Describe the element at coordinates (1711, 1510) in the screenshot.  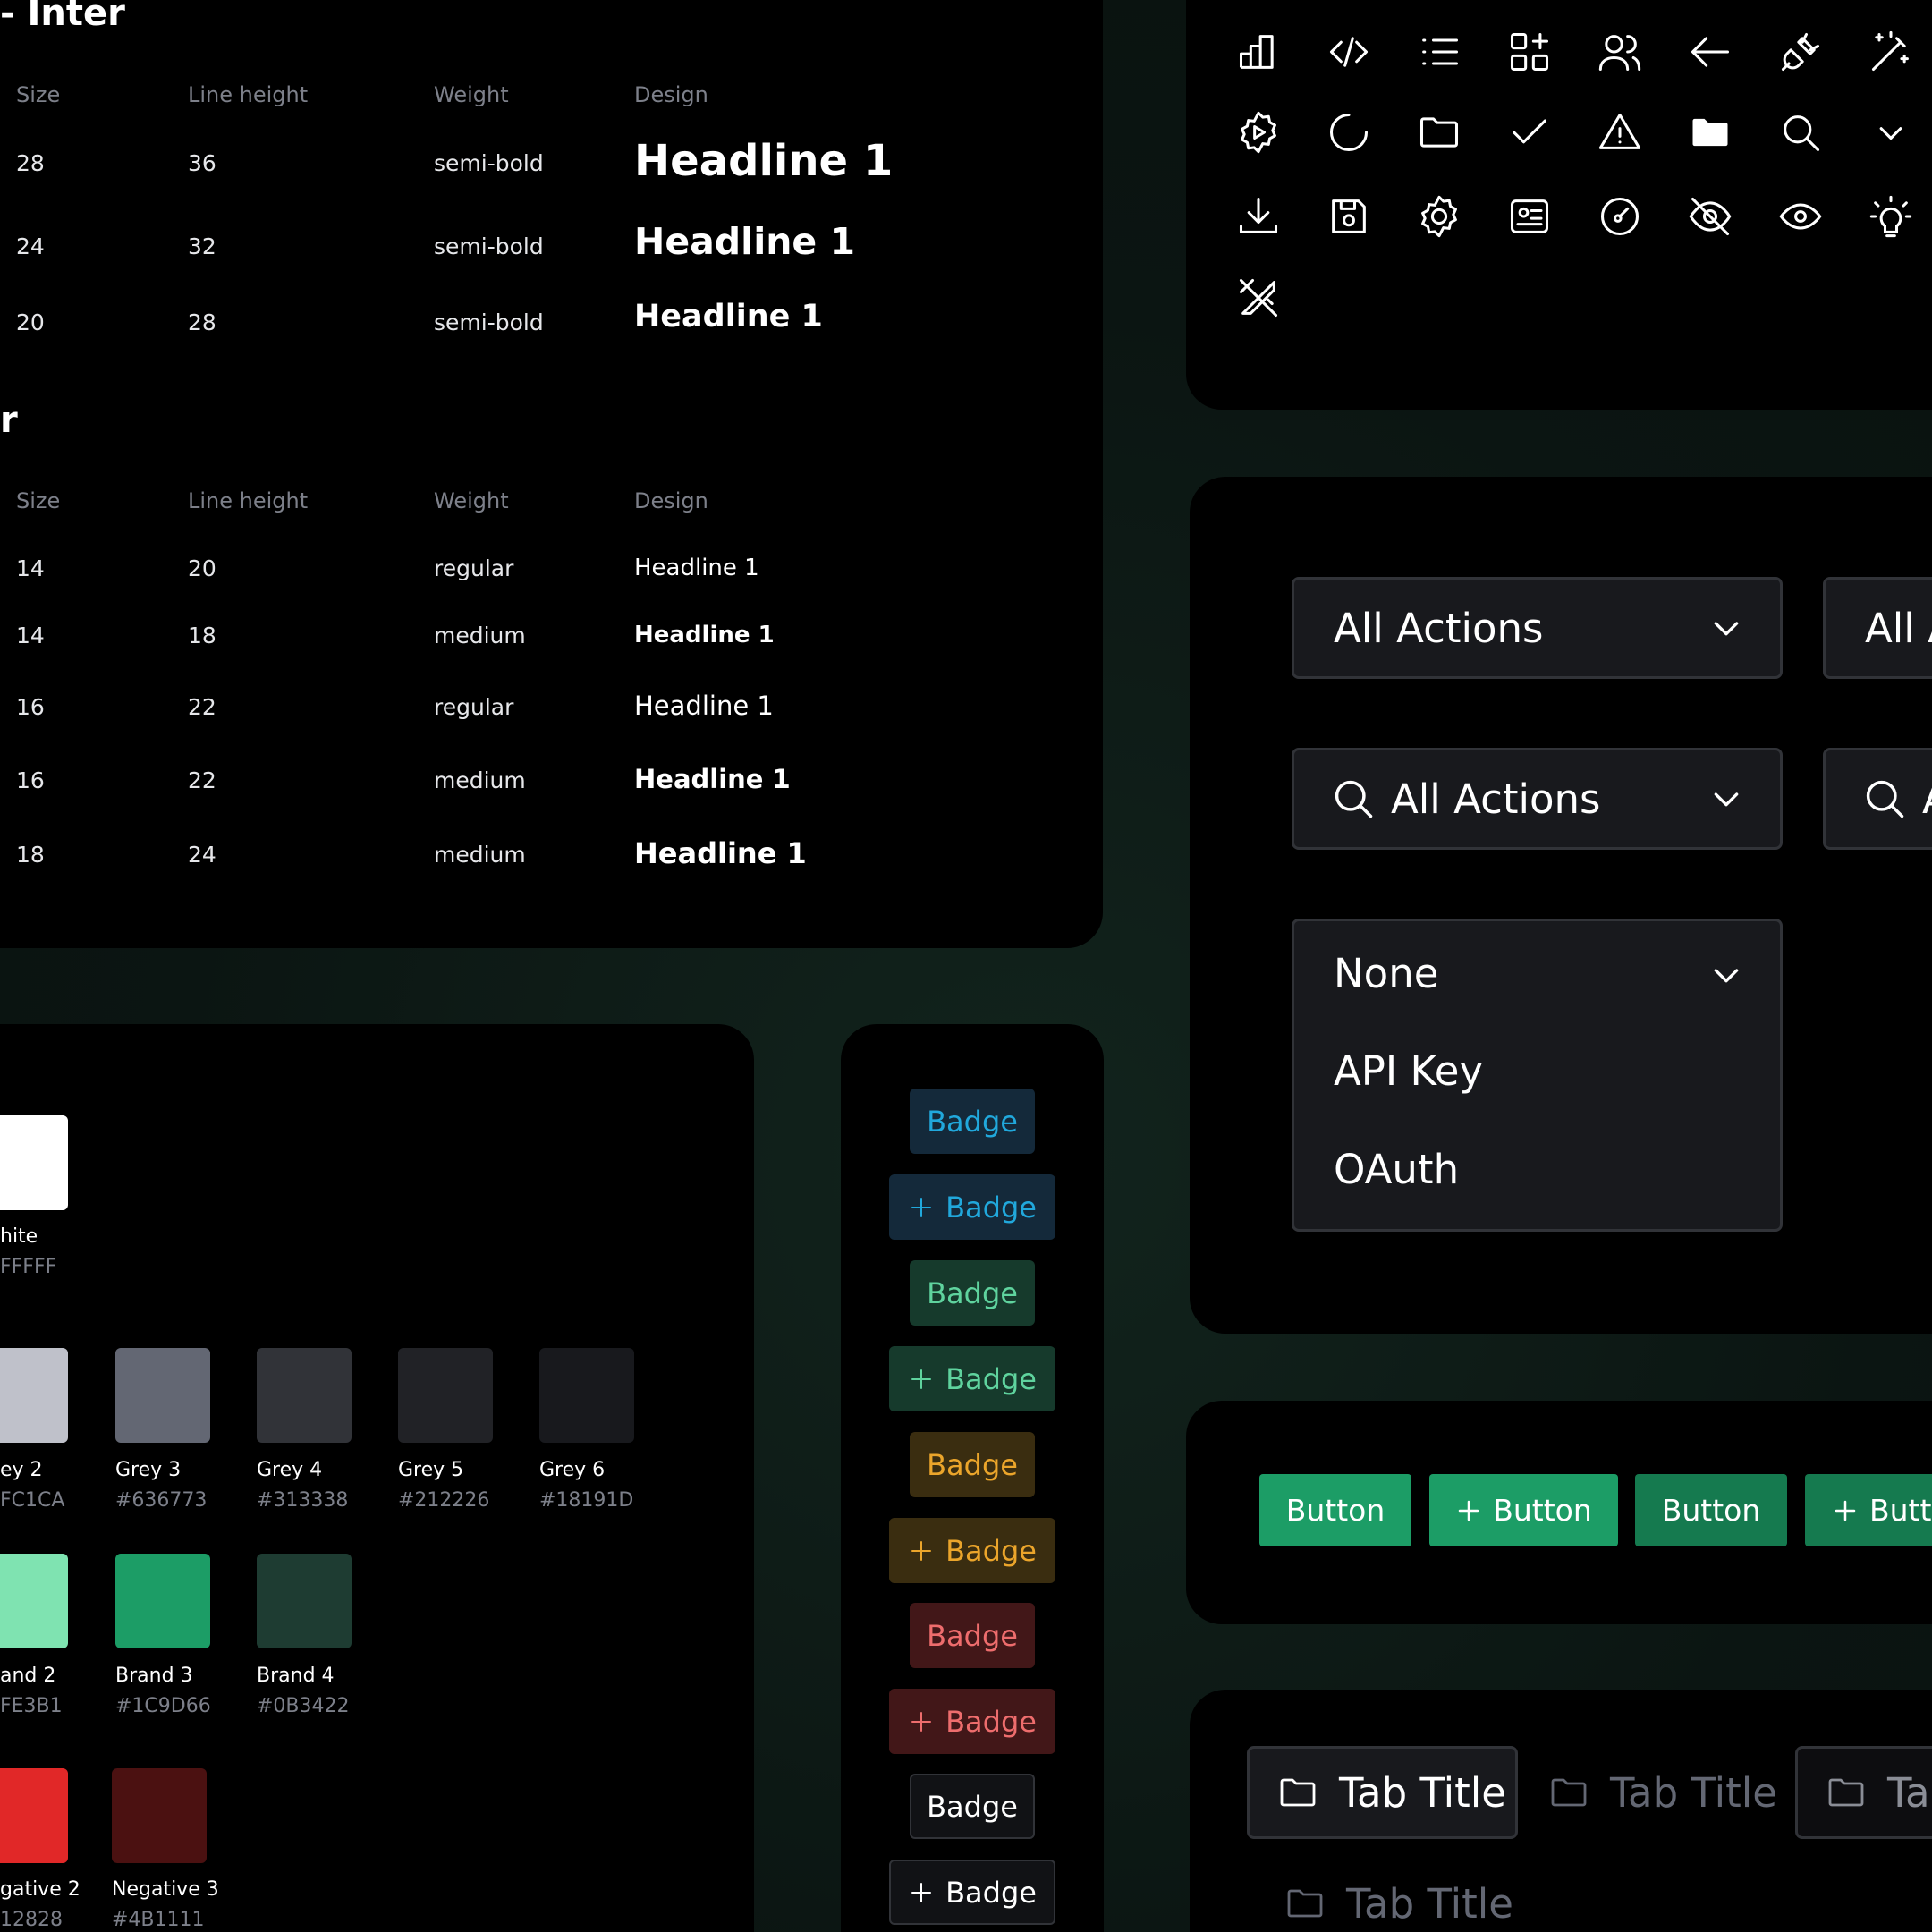
I see `primary-button-hover: Button` at that location.